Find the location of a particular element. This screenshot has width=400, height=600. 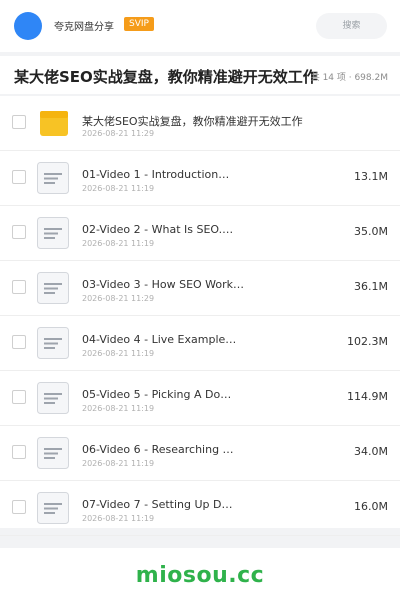

item-size: 35.0M is located at coordinates (371, 231).